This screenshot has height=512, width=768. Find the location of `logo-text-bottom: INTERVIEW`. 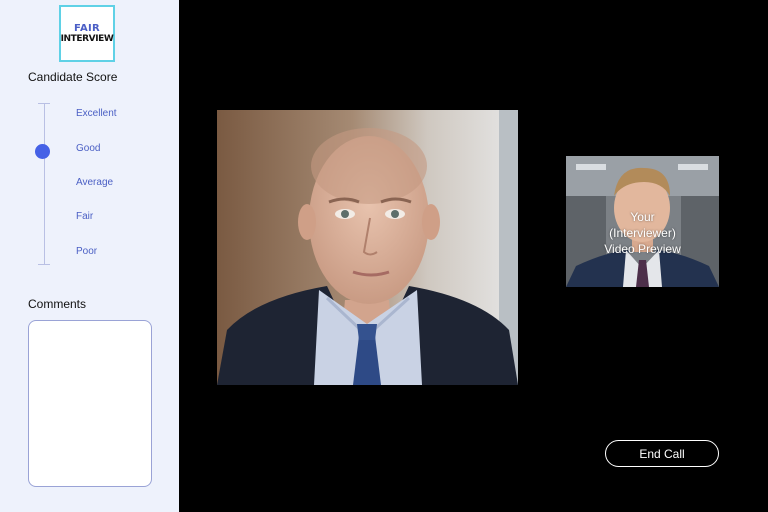

logo-text-bottom: INTERVIEW is located at coordinates (87, 38).